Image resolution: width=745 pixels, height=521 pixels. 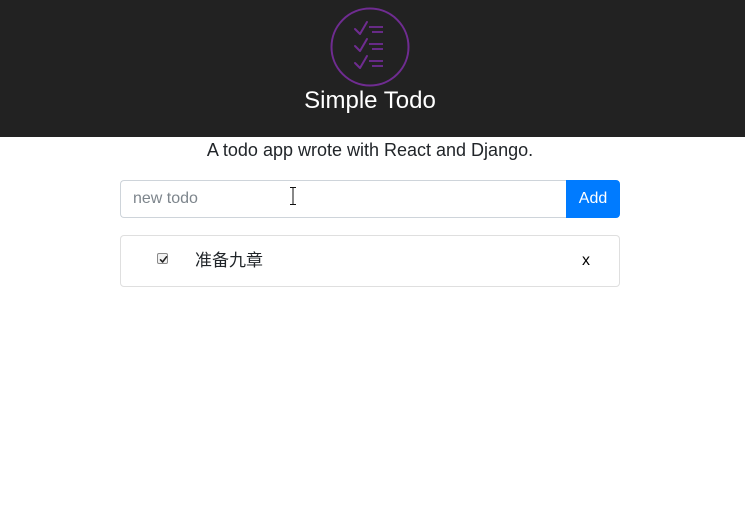 I want to click on todo-checkbox, so click(x=162, y=258).